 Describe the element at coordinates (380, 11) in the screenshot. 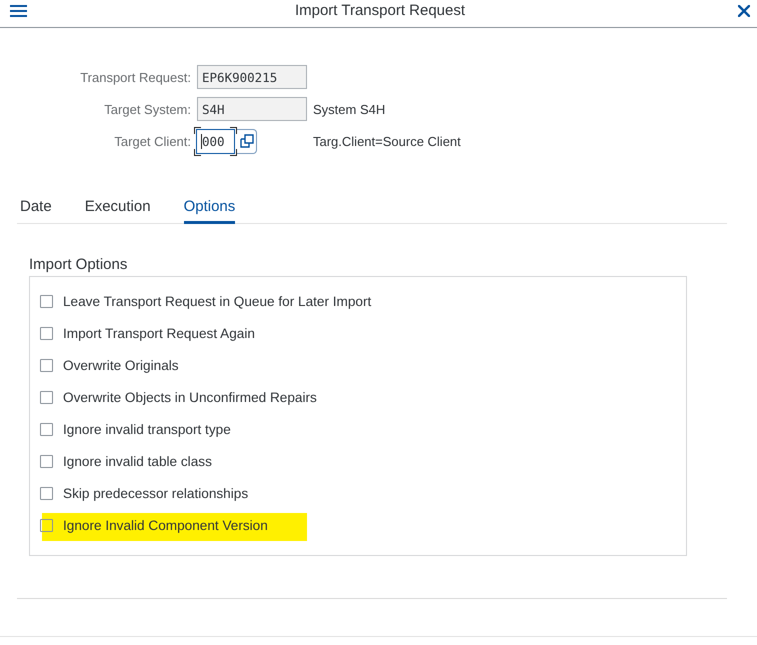

I see `window-title: Import Transport Request` at that location.